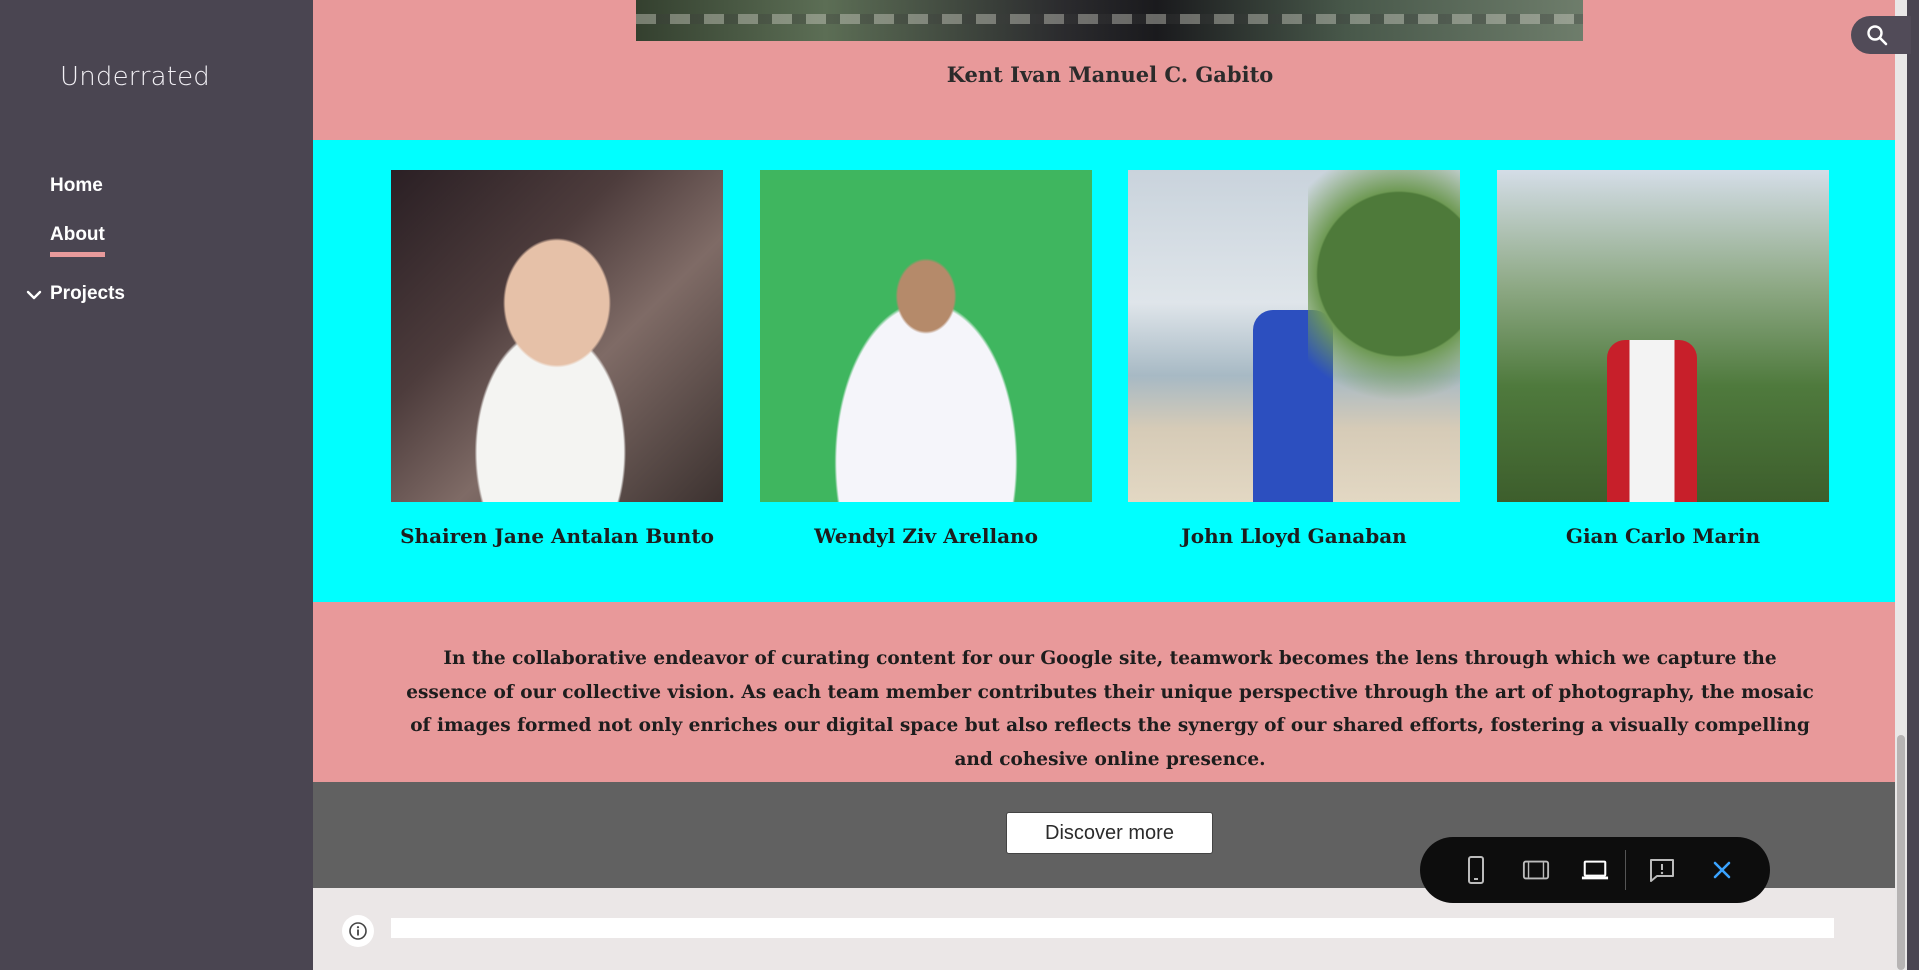  Describe the element at coordinates (1536, 870) in the screenshot. I see `tablet-preview-icon` at that location.